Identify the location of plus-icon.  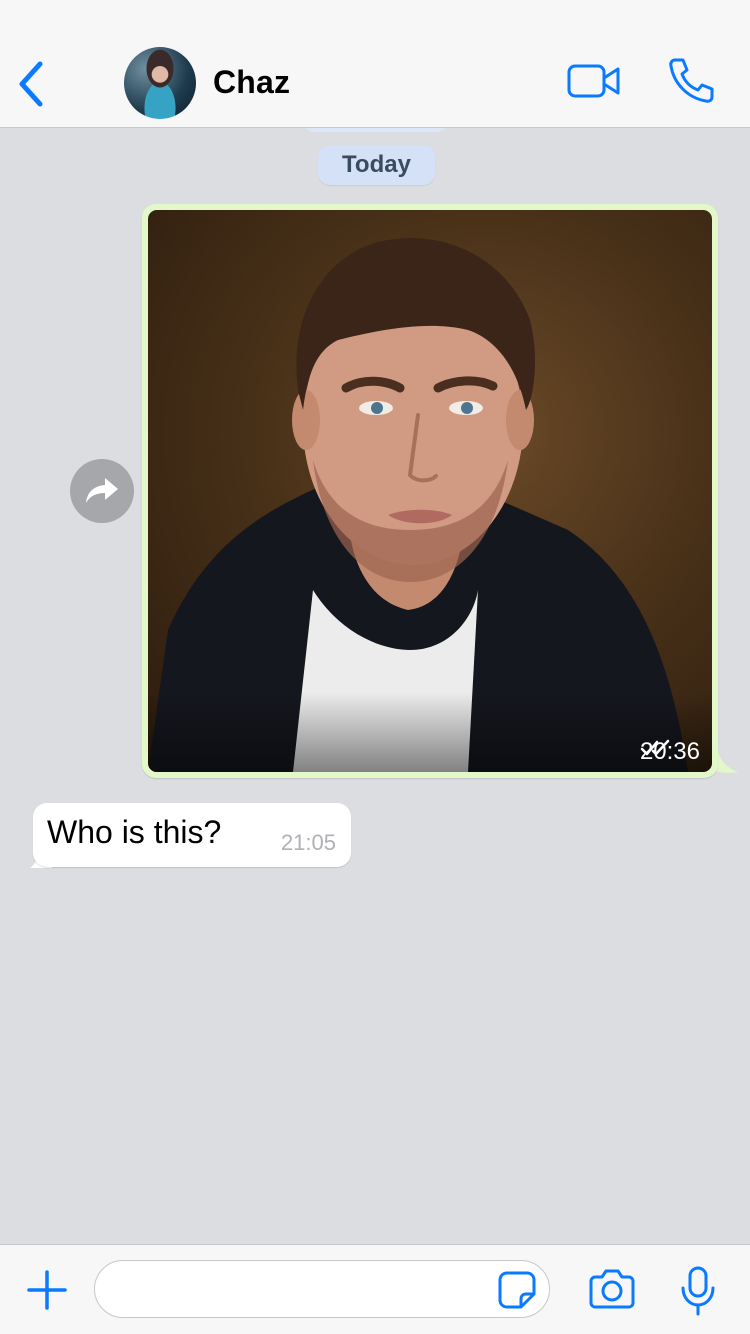
(47, 1290).